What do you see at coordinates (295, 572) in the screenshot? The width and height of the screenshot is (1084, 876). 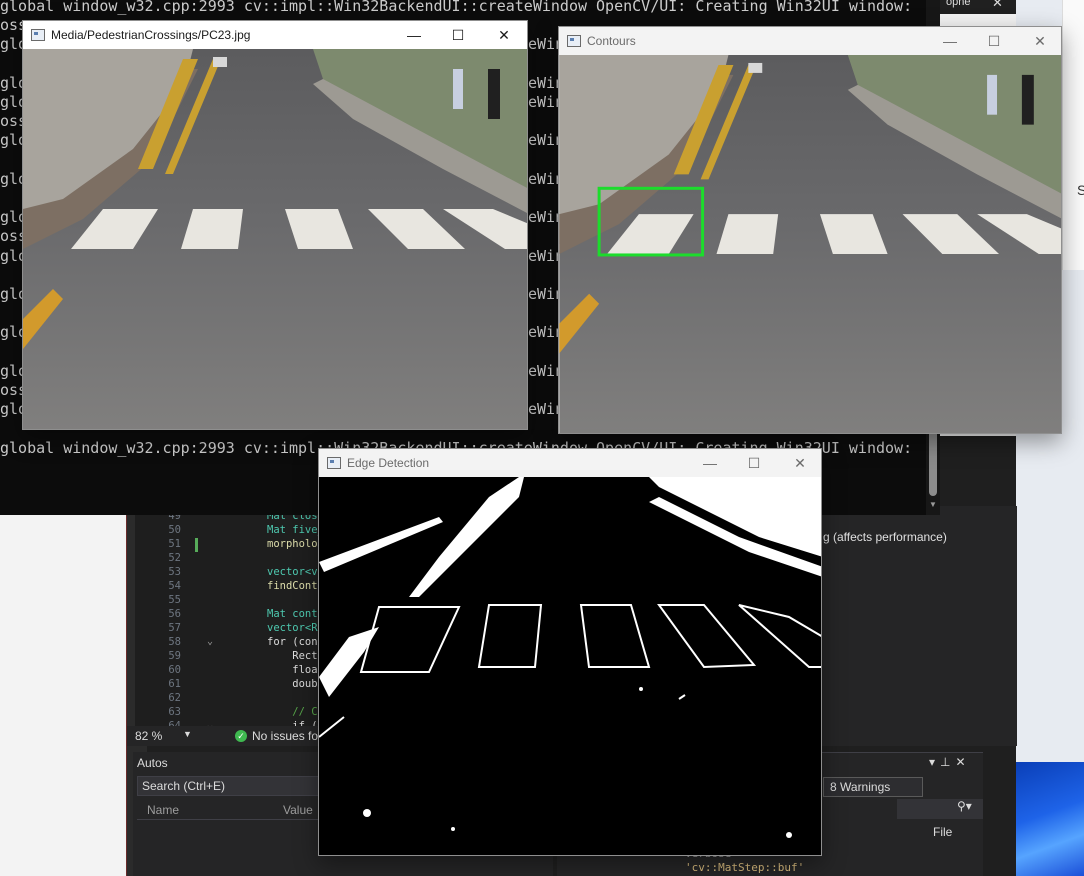 I see `code-text: vector<ve` at bounding box center [295, 572].